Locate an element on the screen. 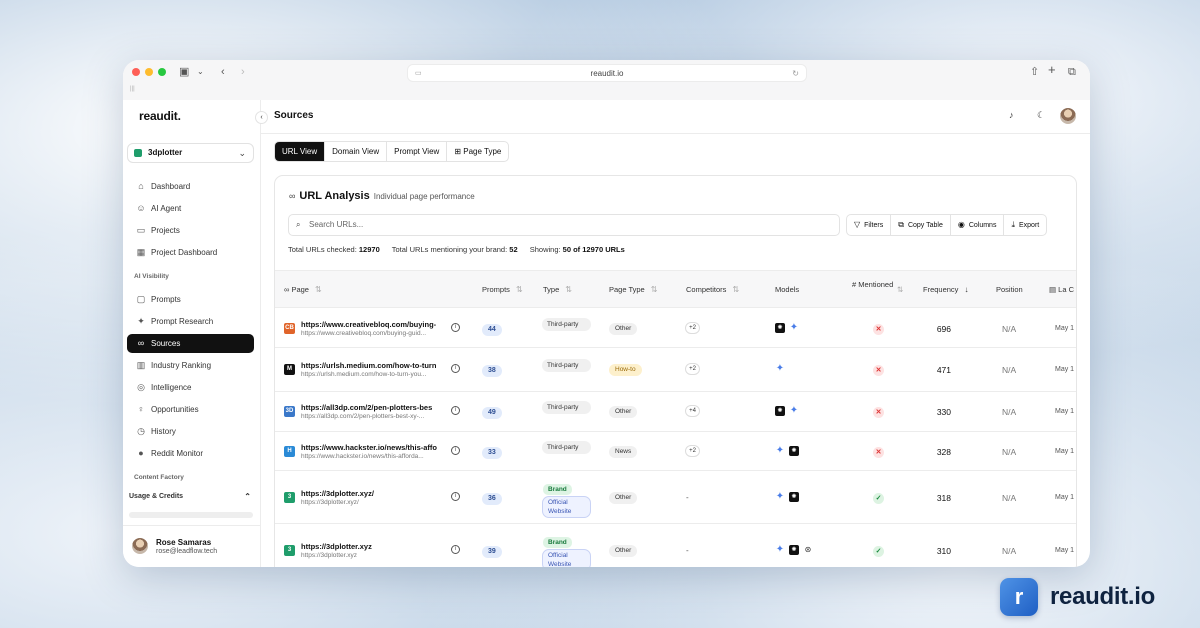  close-window-button is located at coordinates (136, 72).